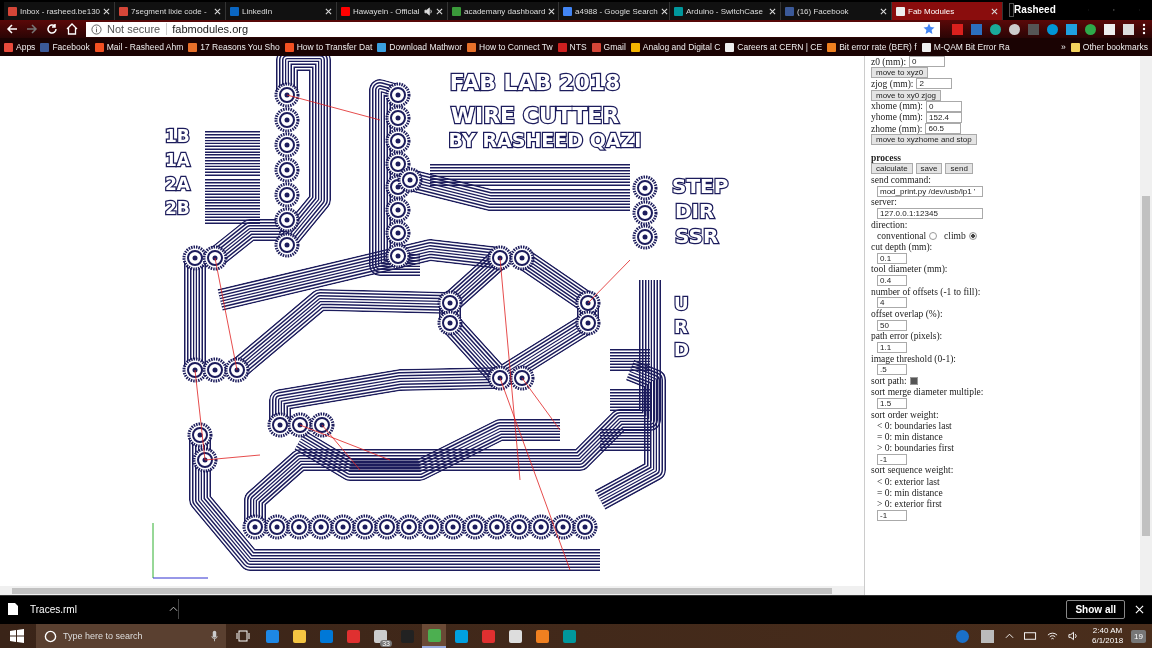  I want to click on browser-tab: Arduino - SwitchCase, so click(725, 11).